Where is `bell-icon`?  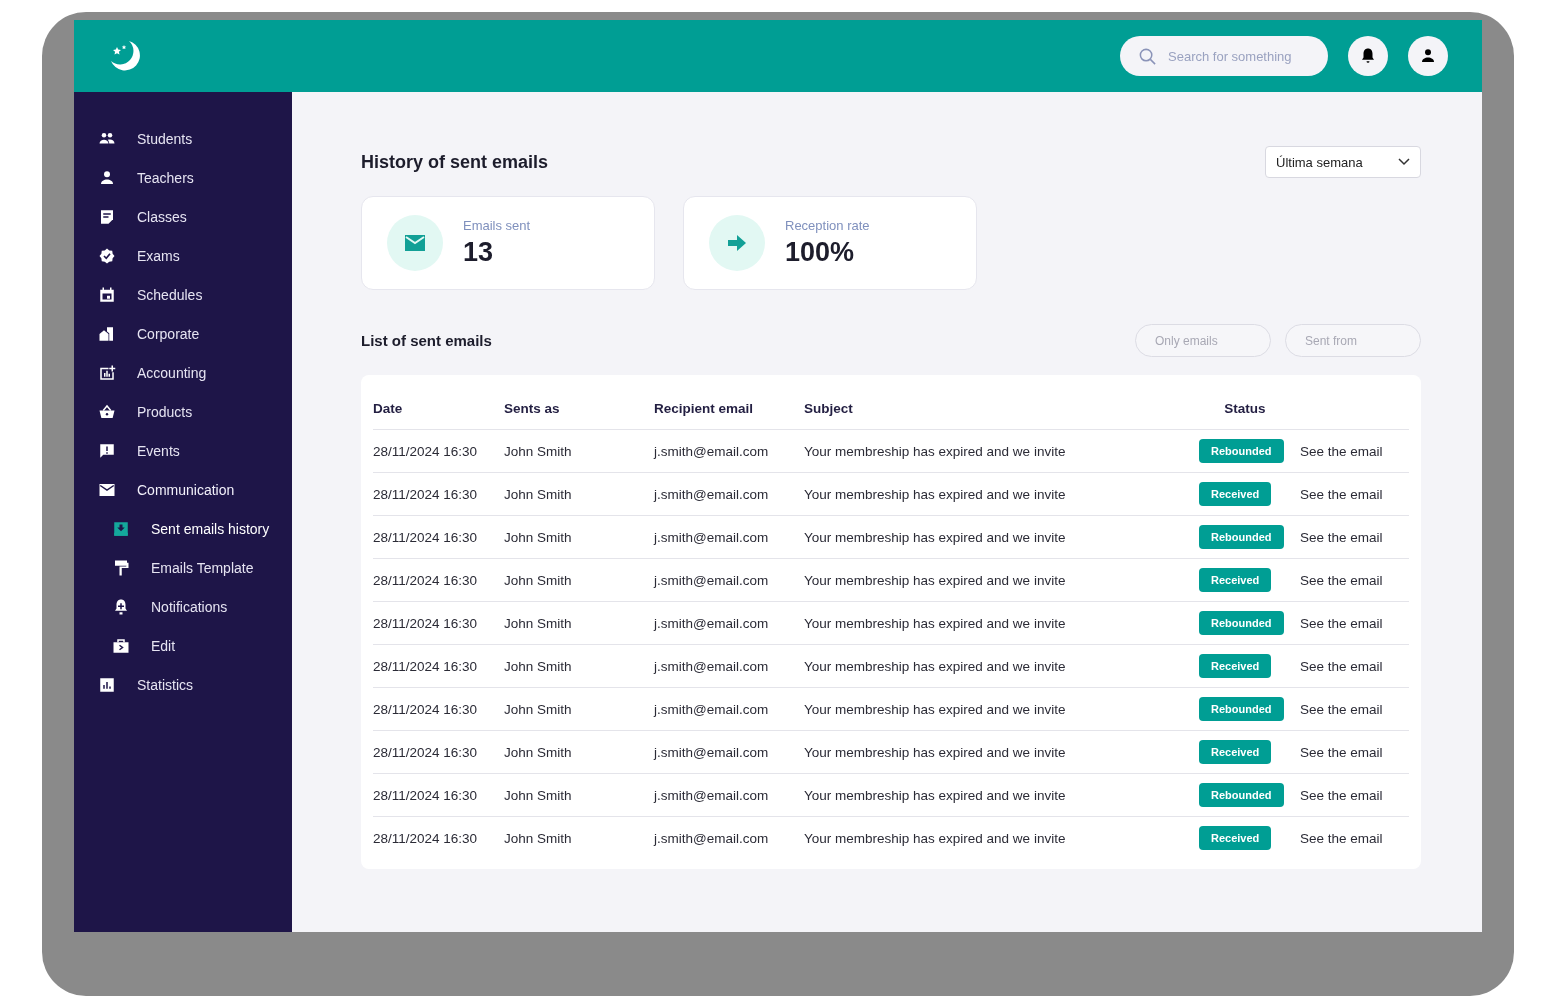 bell-icon is located at coordinates (1368, 56).